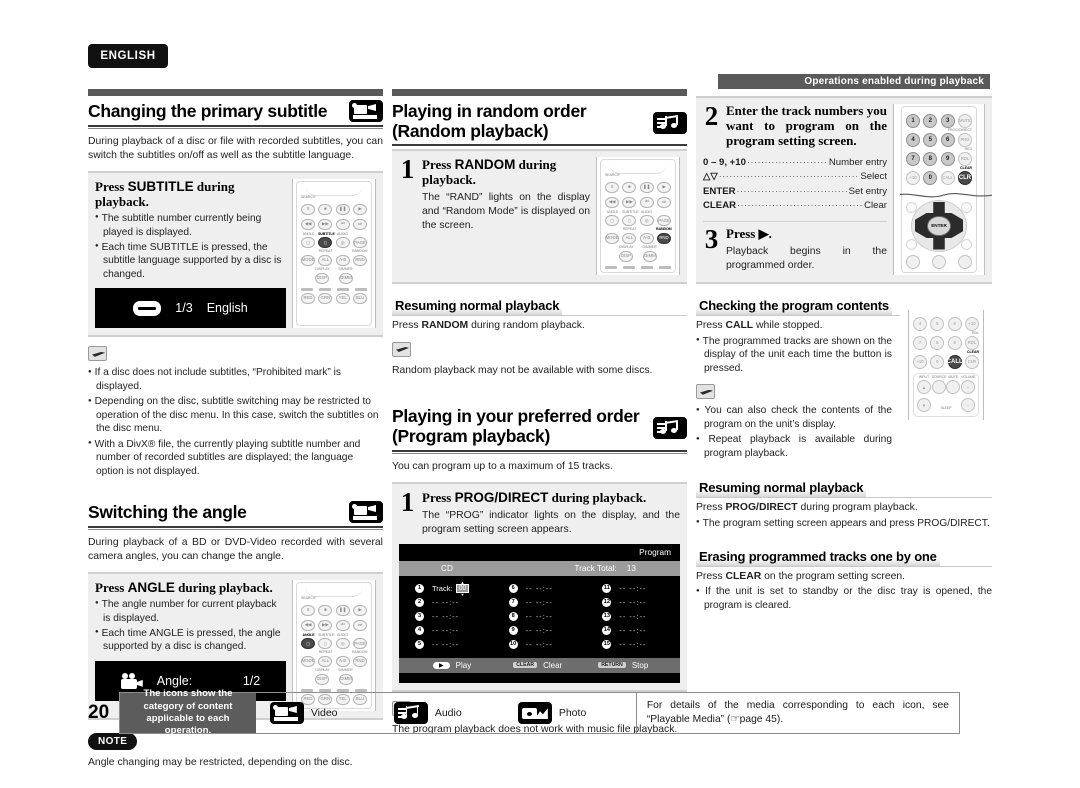 This screenshot has height=788, width=1080. I want to click on slot-number: 5, so click(419, 645).